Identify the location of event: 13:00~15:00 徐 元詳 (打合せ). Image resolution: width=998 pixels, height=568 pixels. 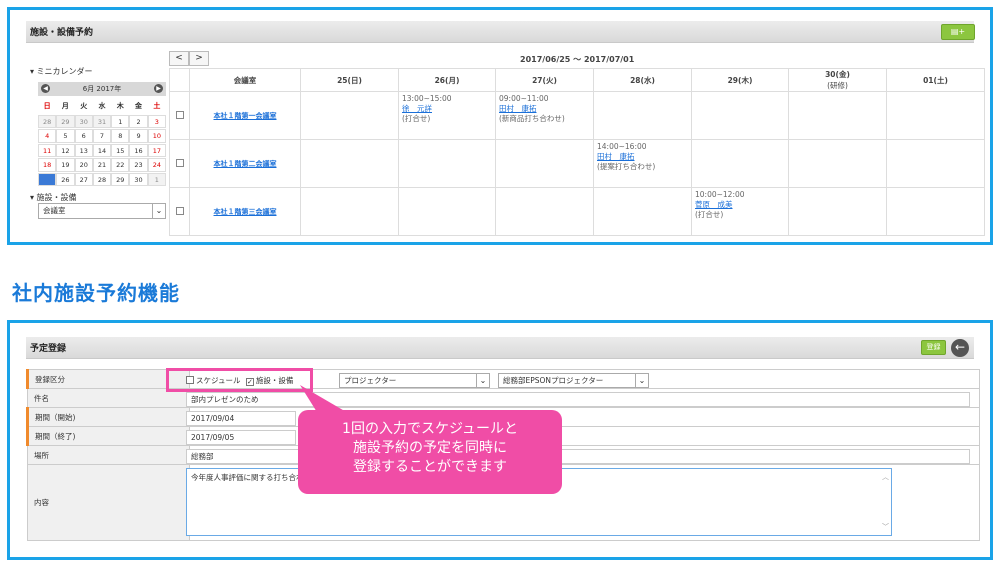
(447, 109).